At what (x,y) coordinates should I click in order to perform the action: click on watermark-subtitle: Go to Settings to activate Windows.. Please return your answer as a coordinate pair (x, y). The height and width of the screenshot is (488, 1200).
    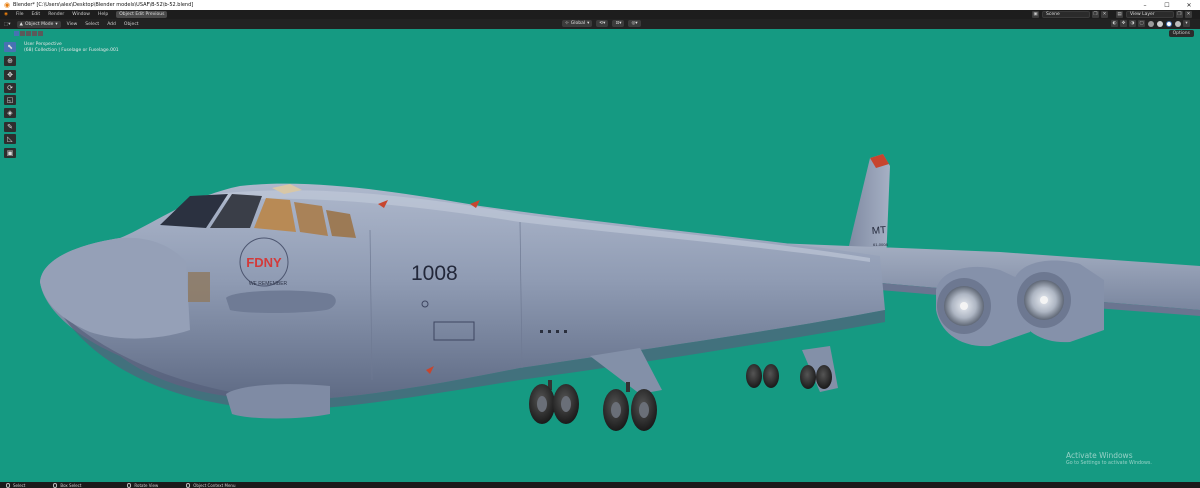
    Looking at the image, I should click on (1109, 463).